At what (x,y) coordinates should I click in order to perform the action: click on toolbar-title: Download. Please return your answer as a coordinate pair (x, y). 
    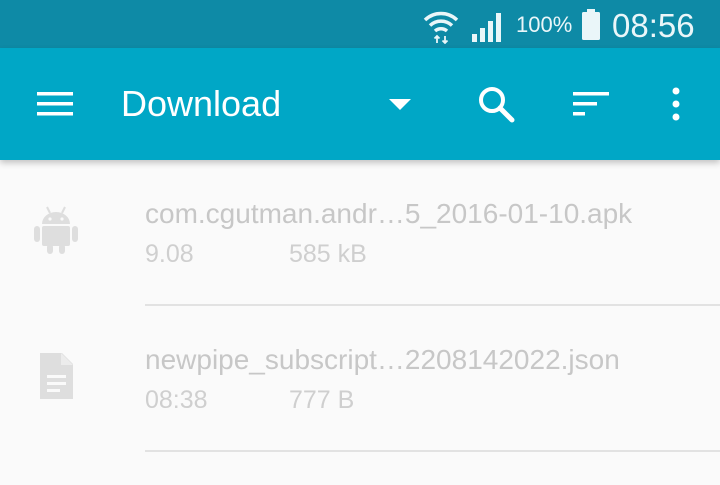
    Looking at the image, I should click on (201, 104).